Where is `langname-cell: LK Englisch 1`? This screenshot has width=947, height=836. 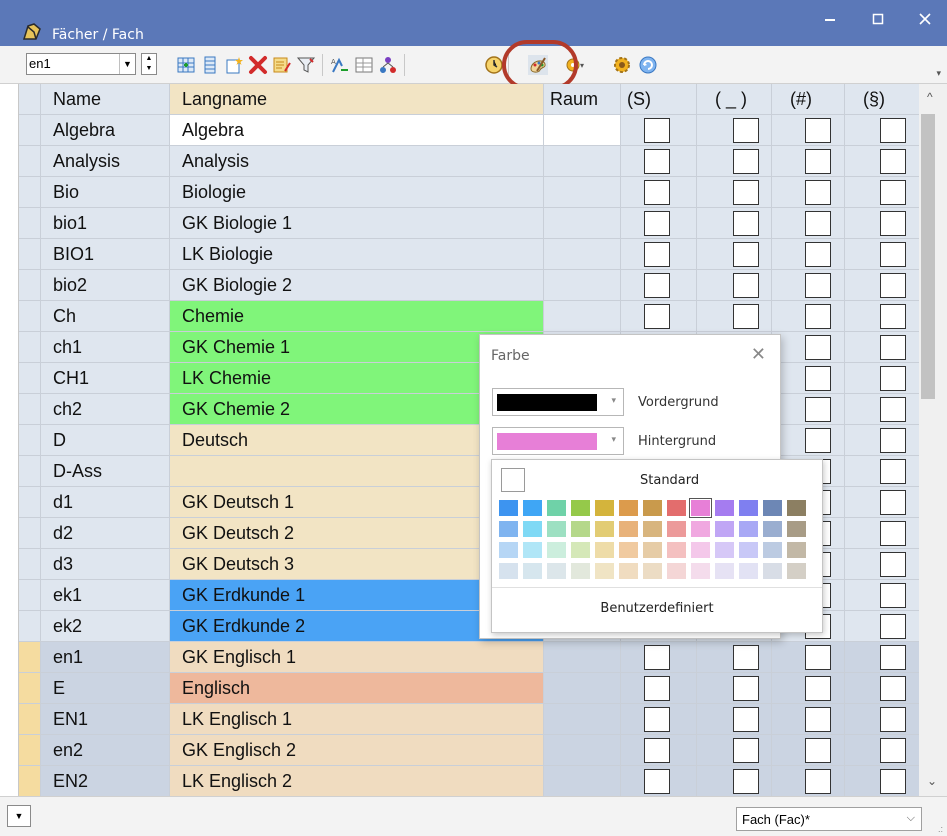
langname-cell: LK Englisch 1 is located at coordinates (357, 719).